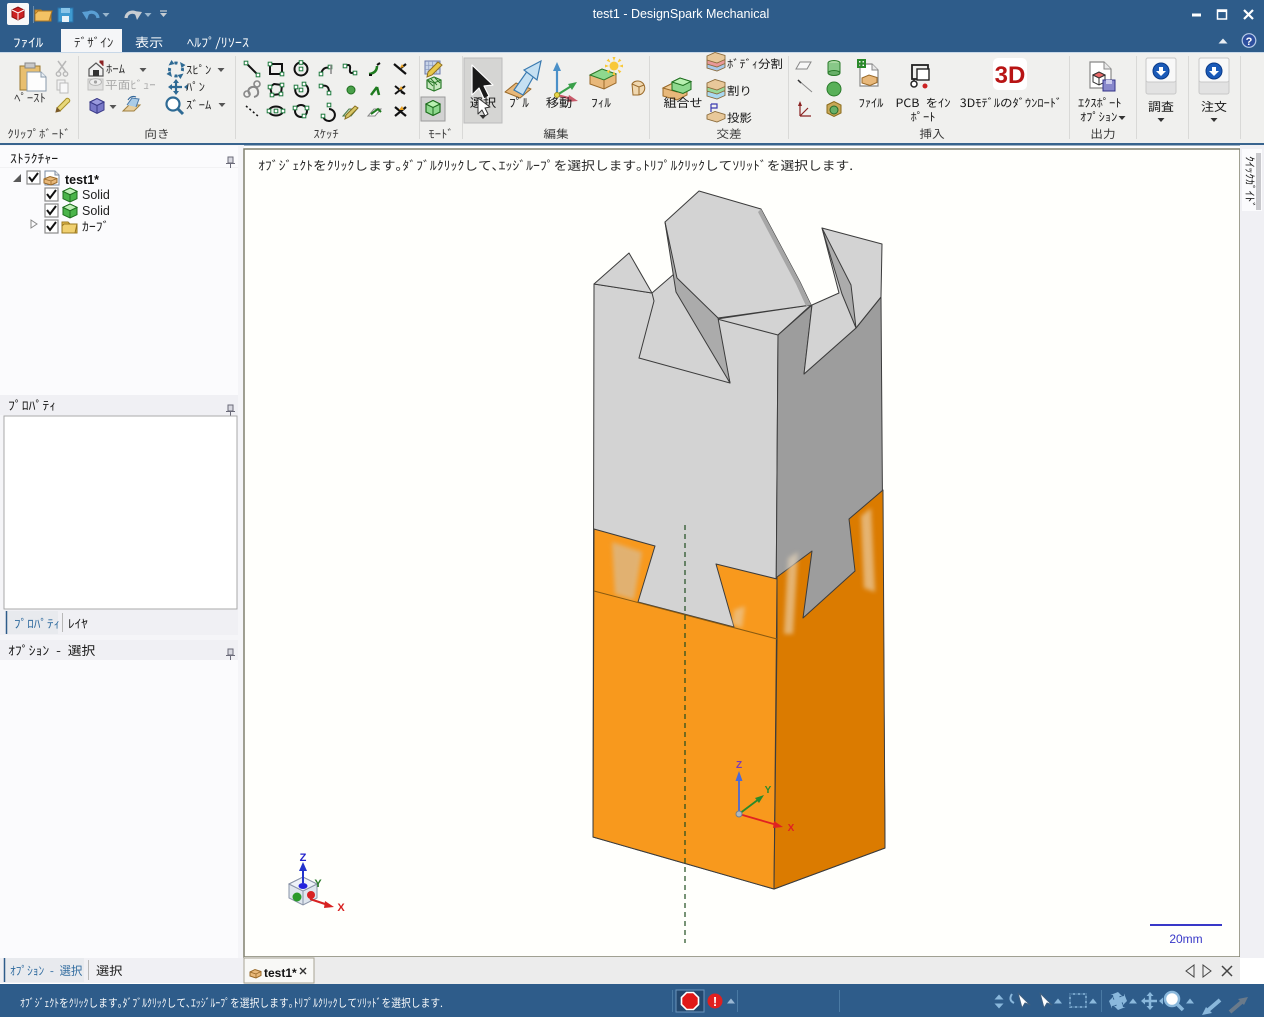 This screenshot has height=1017, width=1264. I want to click on svg-text: test1 - DesignSpark Mechanical, so click(681, 14).